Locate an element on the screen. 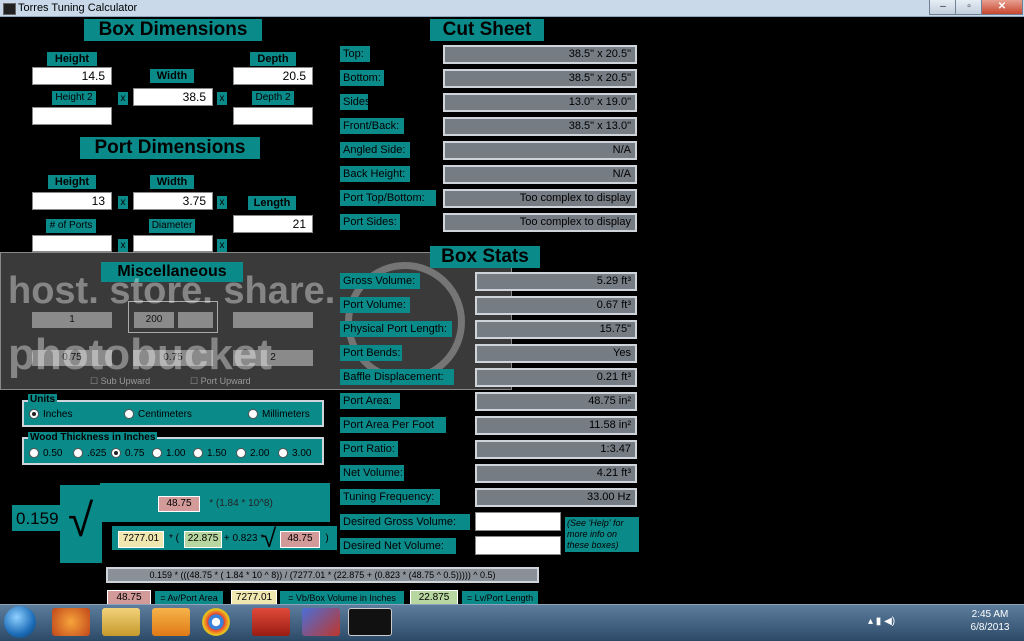 This screenshot has width=1024, height=641. firefox-icon is located at coordinates (71, 622).